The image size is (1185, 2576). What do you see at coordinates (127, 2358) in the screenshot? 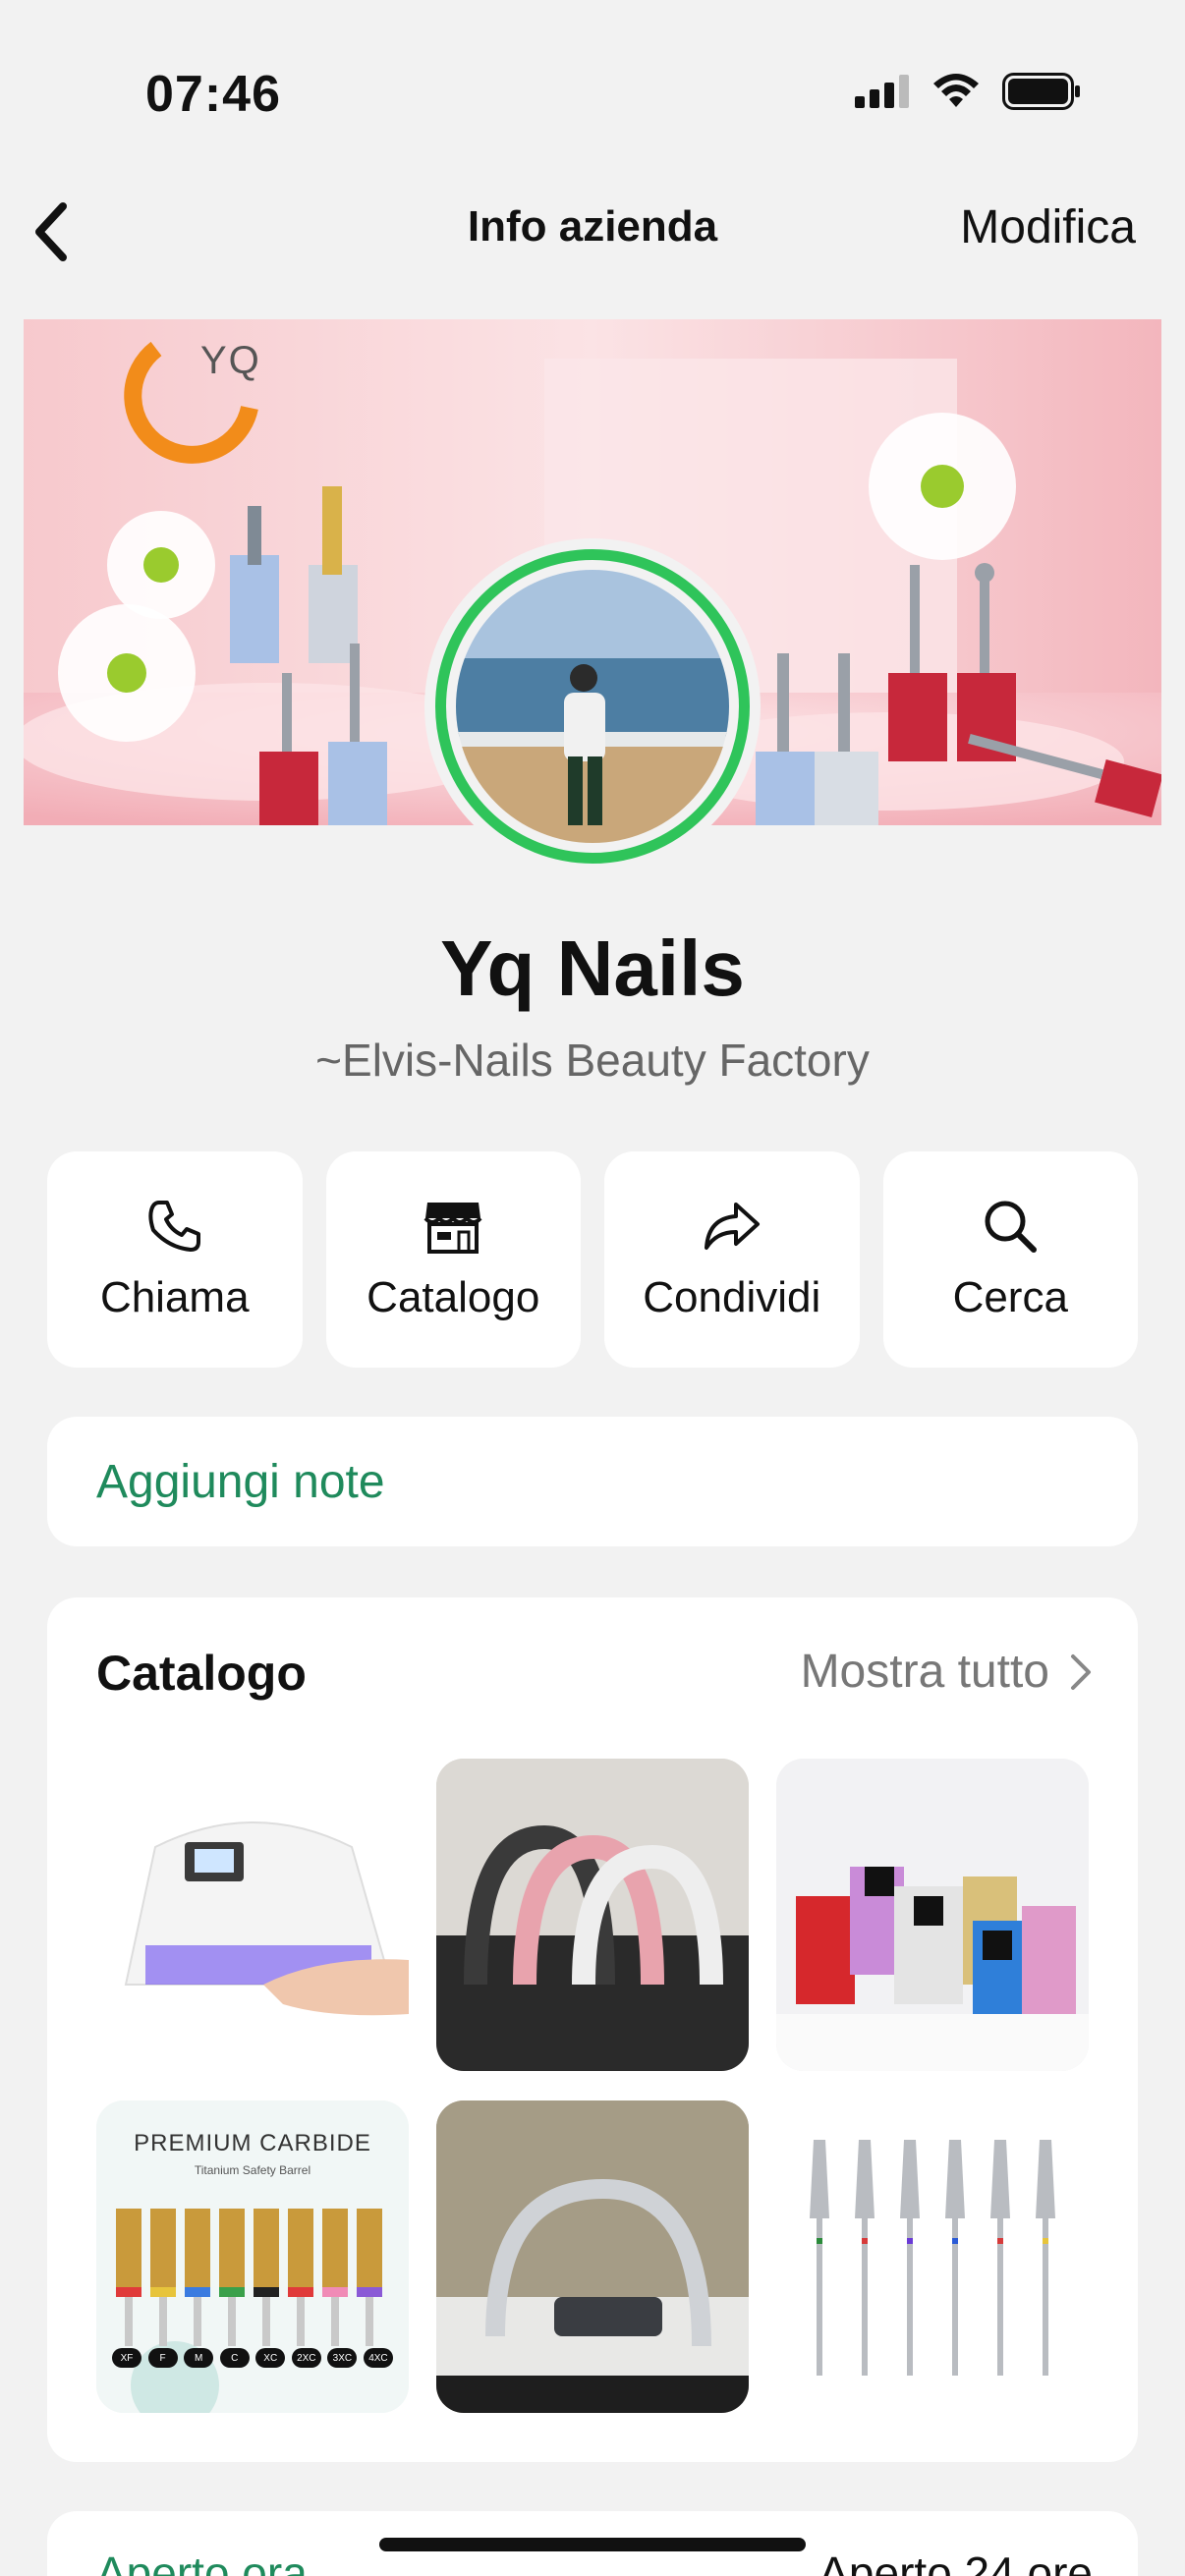
I see `bit-label: XF` at bounding box center [127, 2358].